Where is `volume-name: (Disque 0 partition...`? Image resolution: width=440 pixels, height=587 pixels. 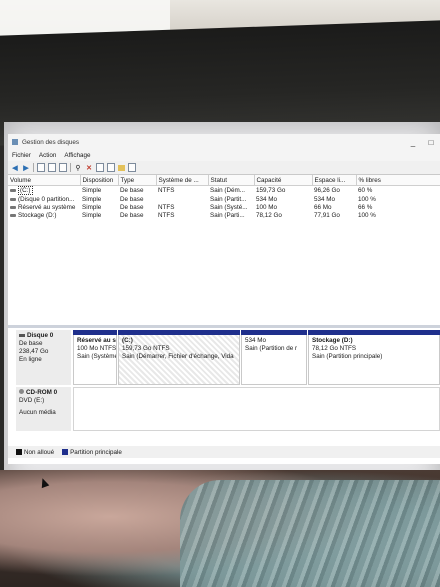 volume-name: (Disque 0 partition... is located at coordinates (46, 199).